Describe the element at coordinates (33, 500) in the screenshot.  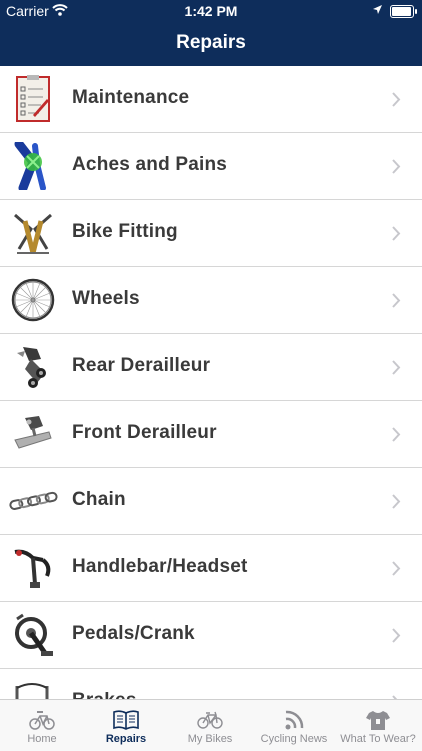
I see `chain-icon` at that location.